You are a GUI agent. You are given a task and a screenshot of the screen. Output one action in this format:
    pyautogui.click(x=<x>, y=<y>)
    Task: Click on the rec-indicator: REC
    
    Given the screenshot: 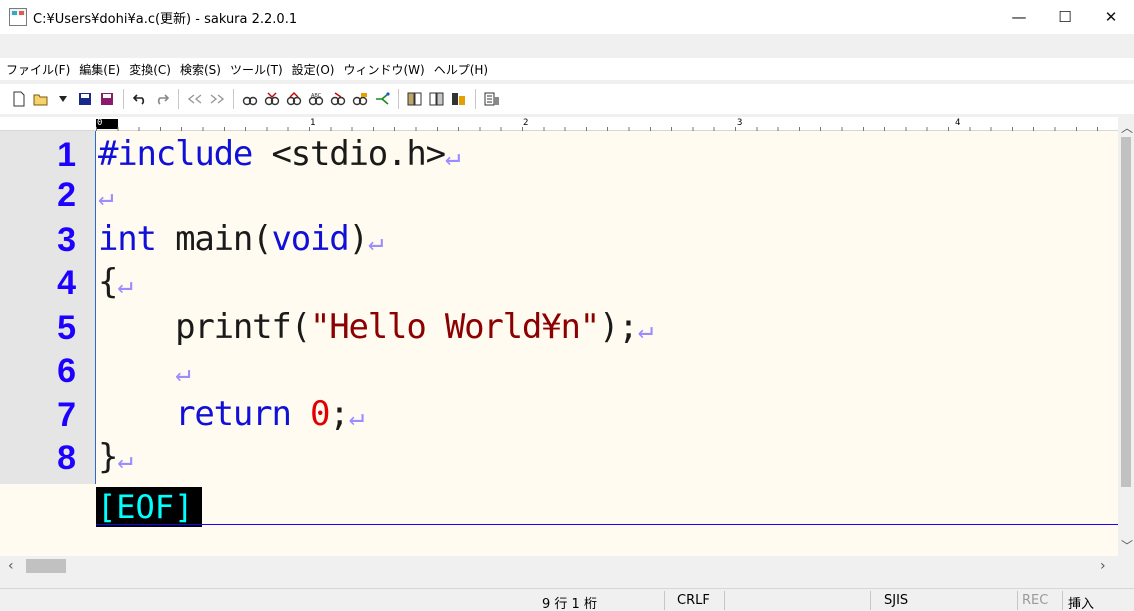 What is the action you would take?
    pyautogui.click(x=1035, y=600)
    